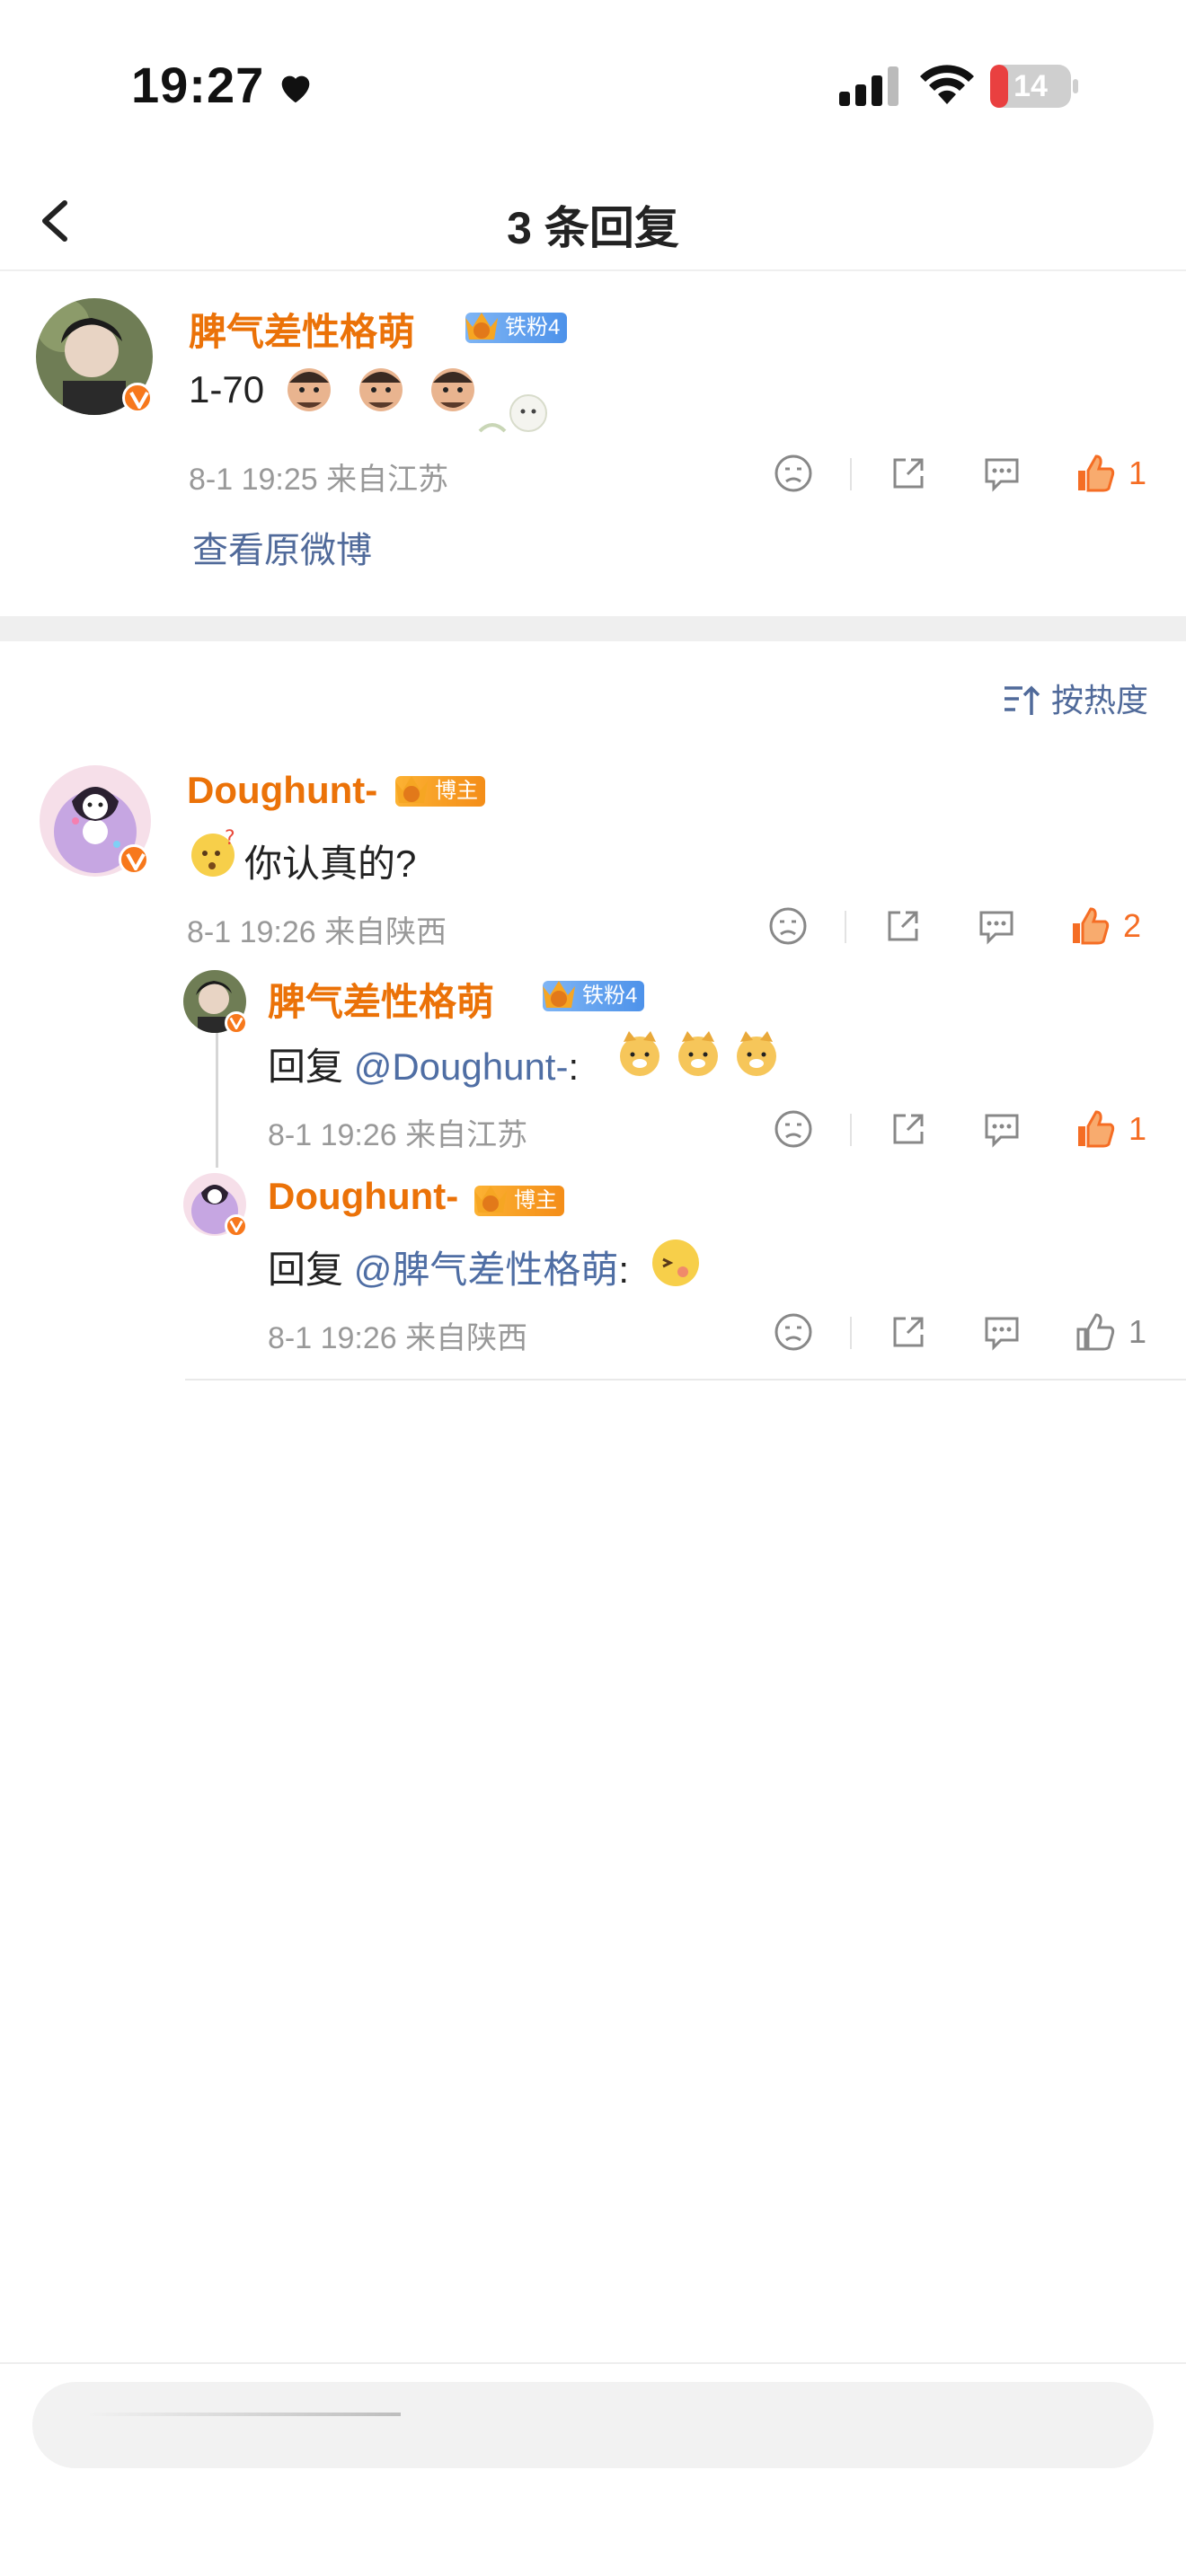  What do you see at coordinates (1030, 86) in the screenshot?
I see `battery-level: 14` at bounding box center [1030, 86].